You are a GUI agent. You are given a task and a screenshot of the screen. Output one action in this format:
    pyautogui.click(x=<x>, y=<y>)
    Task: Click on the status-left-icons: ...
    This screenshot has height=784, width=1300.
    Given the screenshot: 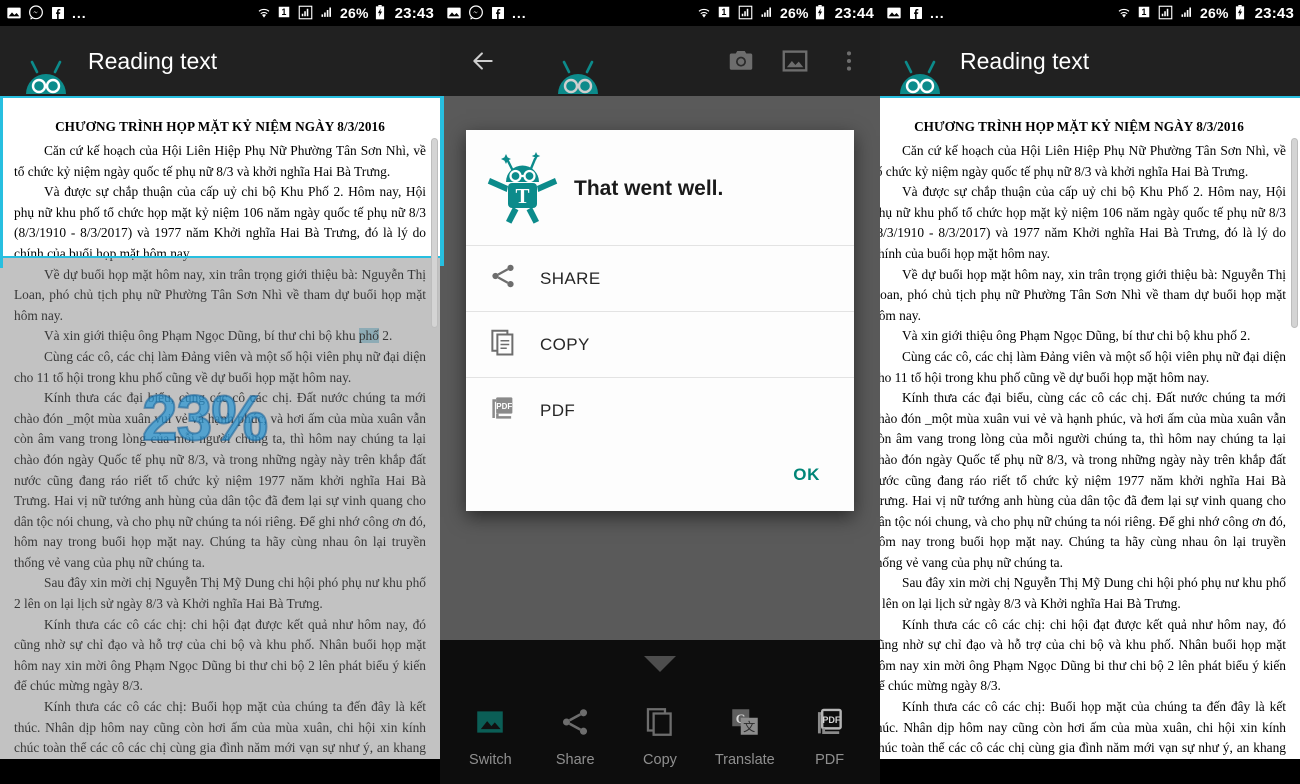 What is the action you would take?
    pyautogui.click(x=915, y=13)
    